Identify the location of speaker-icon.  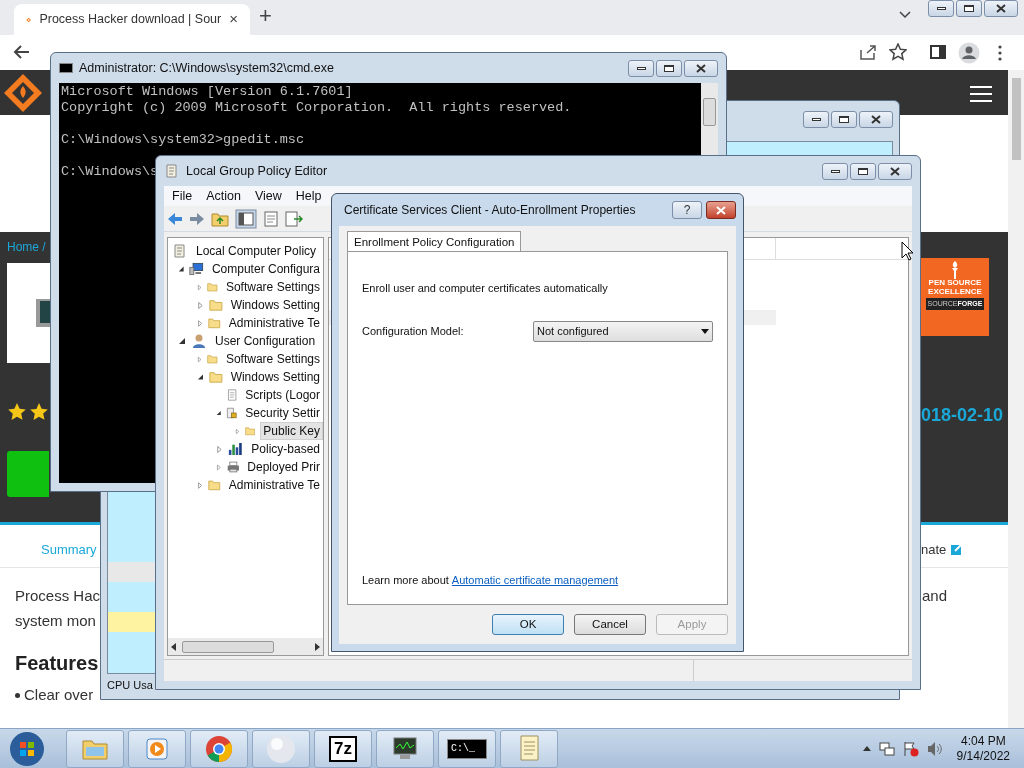
(934, 748).